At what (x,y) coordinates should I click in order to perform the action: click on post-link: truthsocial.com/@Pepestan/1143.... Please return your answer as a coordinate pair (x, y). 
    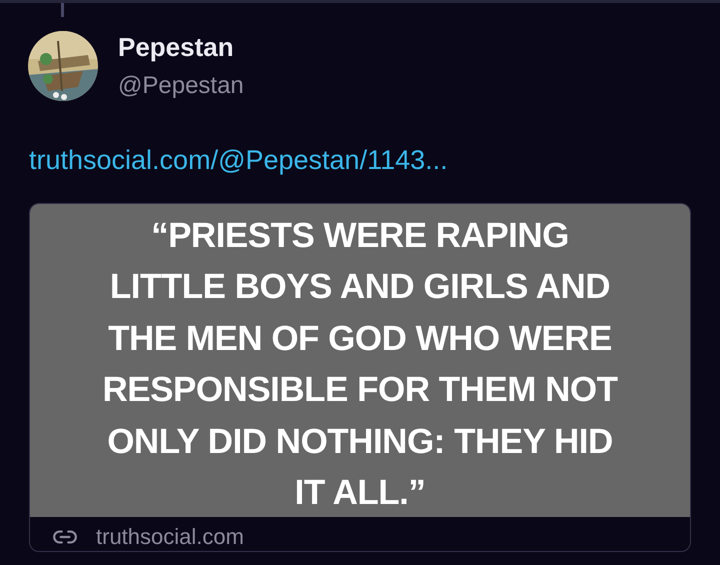
    Looking at the image, I should click on (238, 160).